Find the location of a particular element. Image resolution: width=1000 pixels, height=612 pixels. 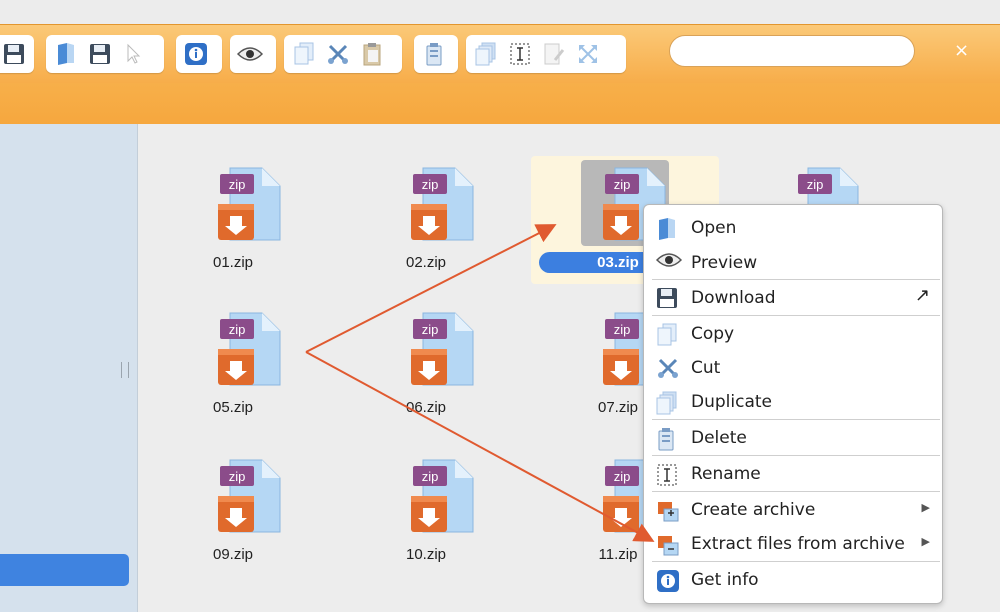

menu-item-rename: Rename is located at coordinates (793, 474).